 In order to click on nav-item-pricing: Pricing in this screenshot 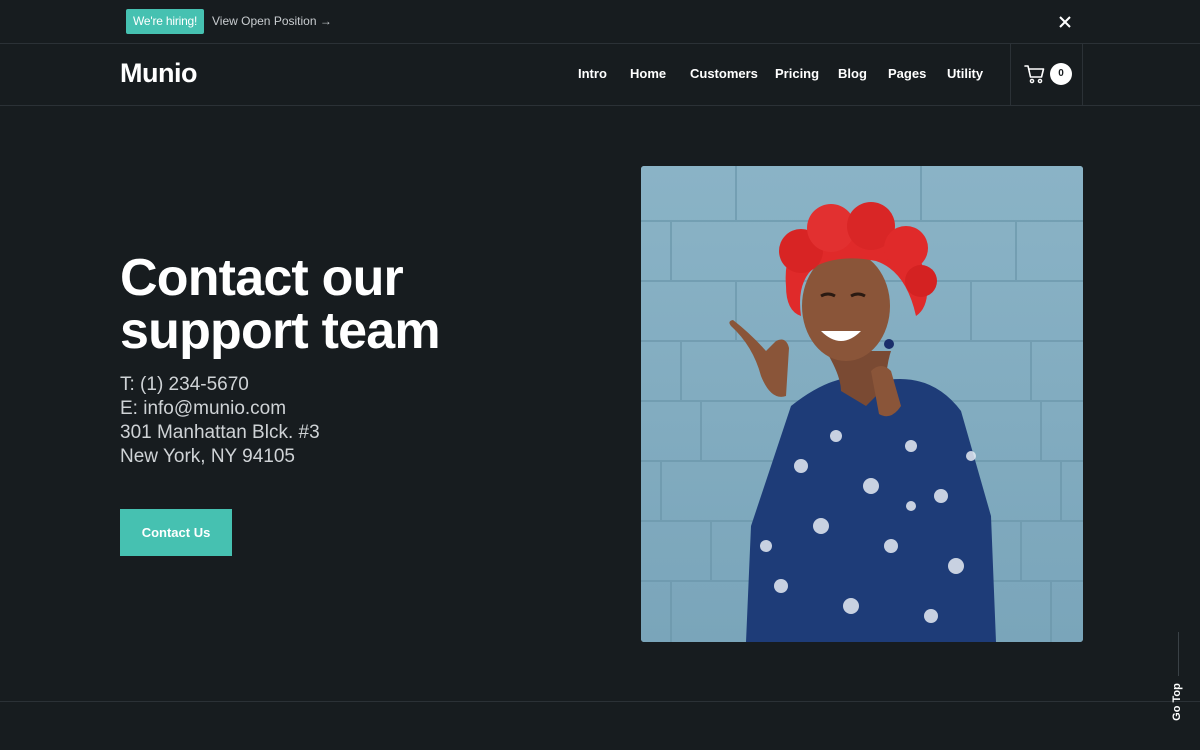, I will do `click(797, 73)`.